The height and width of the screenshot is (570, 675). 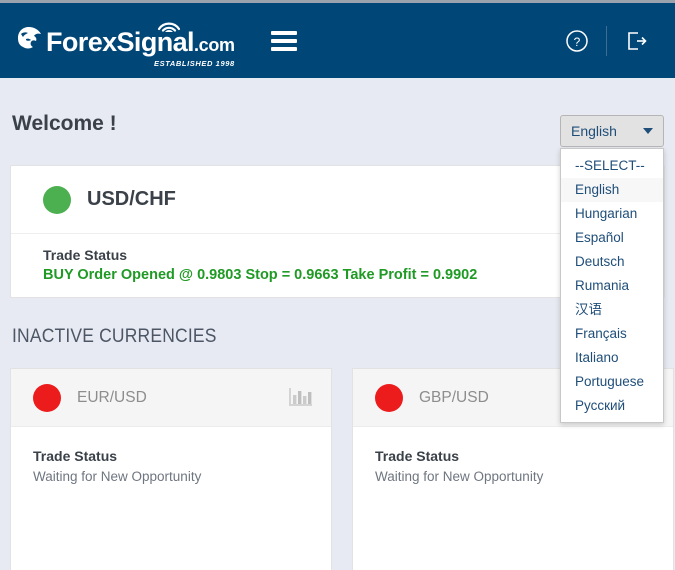 What do you see at coordinates (612, 238) in the screenshot?
I see `language-option-espanol: Español` at bounding box center [612, 238].